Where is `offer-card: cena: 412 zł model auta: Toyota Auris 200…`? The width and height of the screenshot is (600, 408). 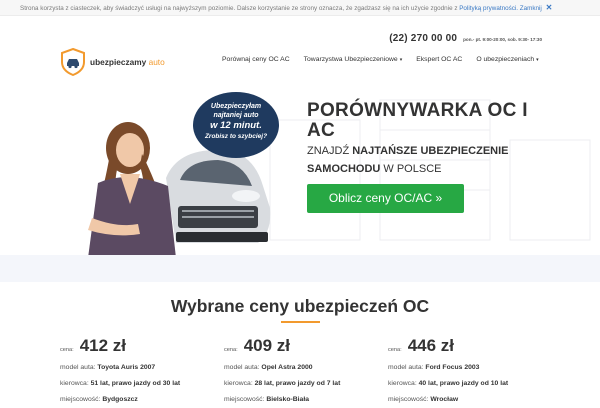 offer-card: cena: 412 zł model auta: Toyota Auris 200… is located at coordinates (140, 372).